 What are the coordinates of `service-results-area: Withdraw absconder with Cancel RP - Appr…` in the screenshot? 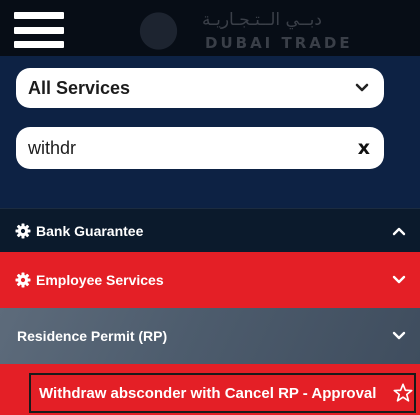 It's located at (210, 389).